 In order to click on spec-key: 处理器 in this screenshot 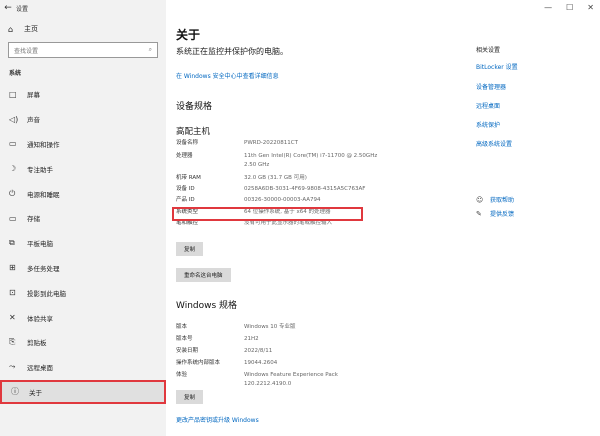, I will do `click(184, 156)`.